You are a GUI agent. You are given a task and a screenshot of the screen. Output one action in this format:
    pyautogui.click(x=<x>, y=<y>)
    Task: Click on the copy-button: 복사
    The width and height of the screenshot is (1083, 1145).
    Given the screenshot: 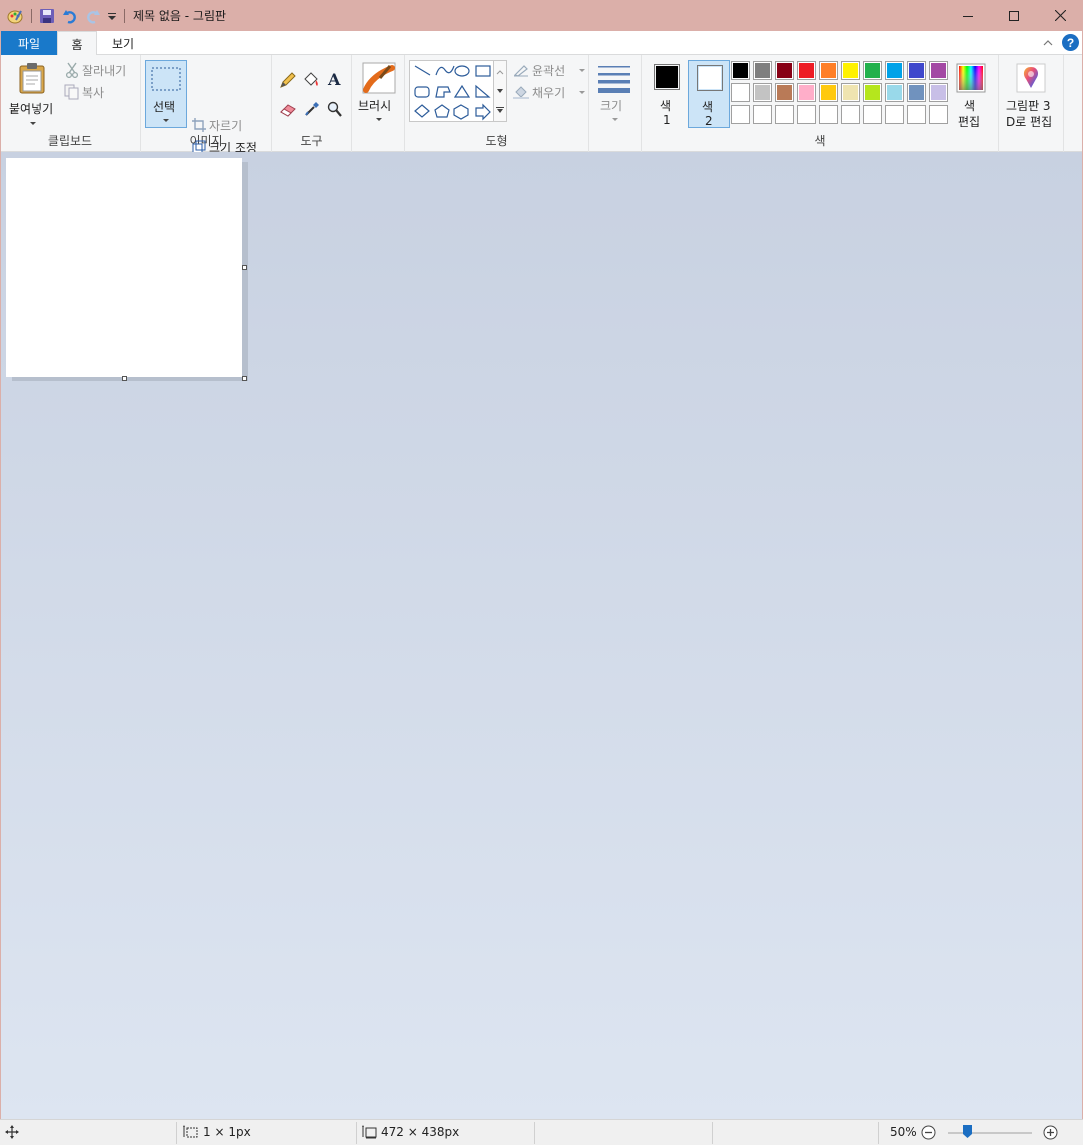 What is the action you would take?
    pyautogui.click(x=100, y=92)
    